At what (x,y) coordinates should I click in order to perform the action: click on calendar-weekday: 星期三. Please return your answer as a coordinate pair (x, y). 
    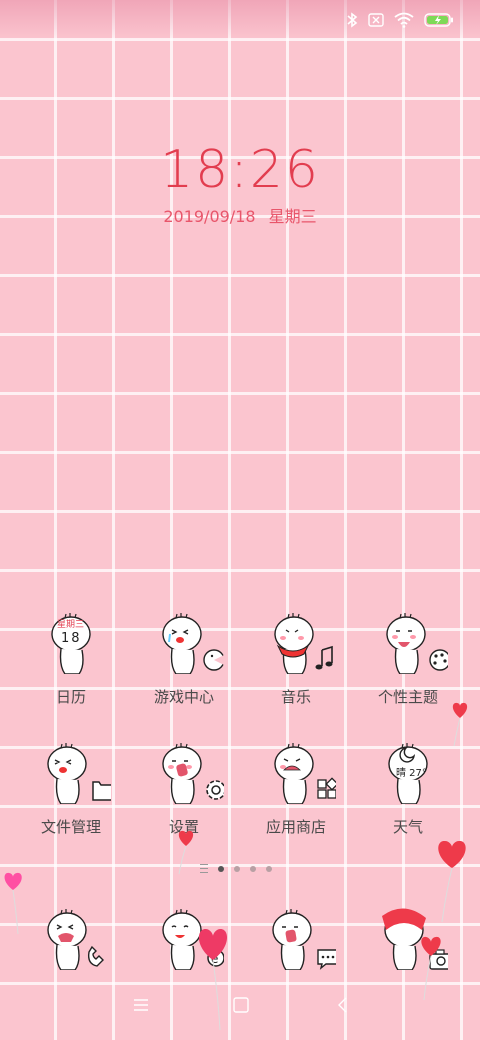
    Looking at the image, I should click on (71, 625).